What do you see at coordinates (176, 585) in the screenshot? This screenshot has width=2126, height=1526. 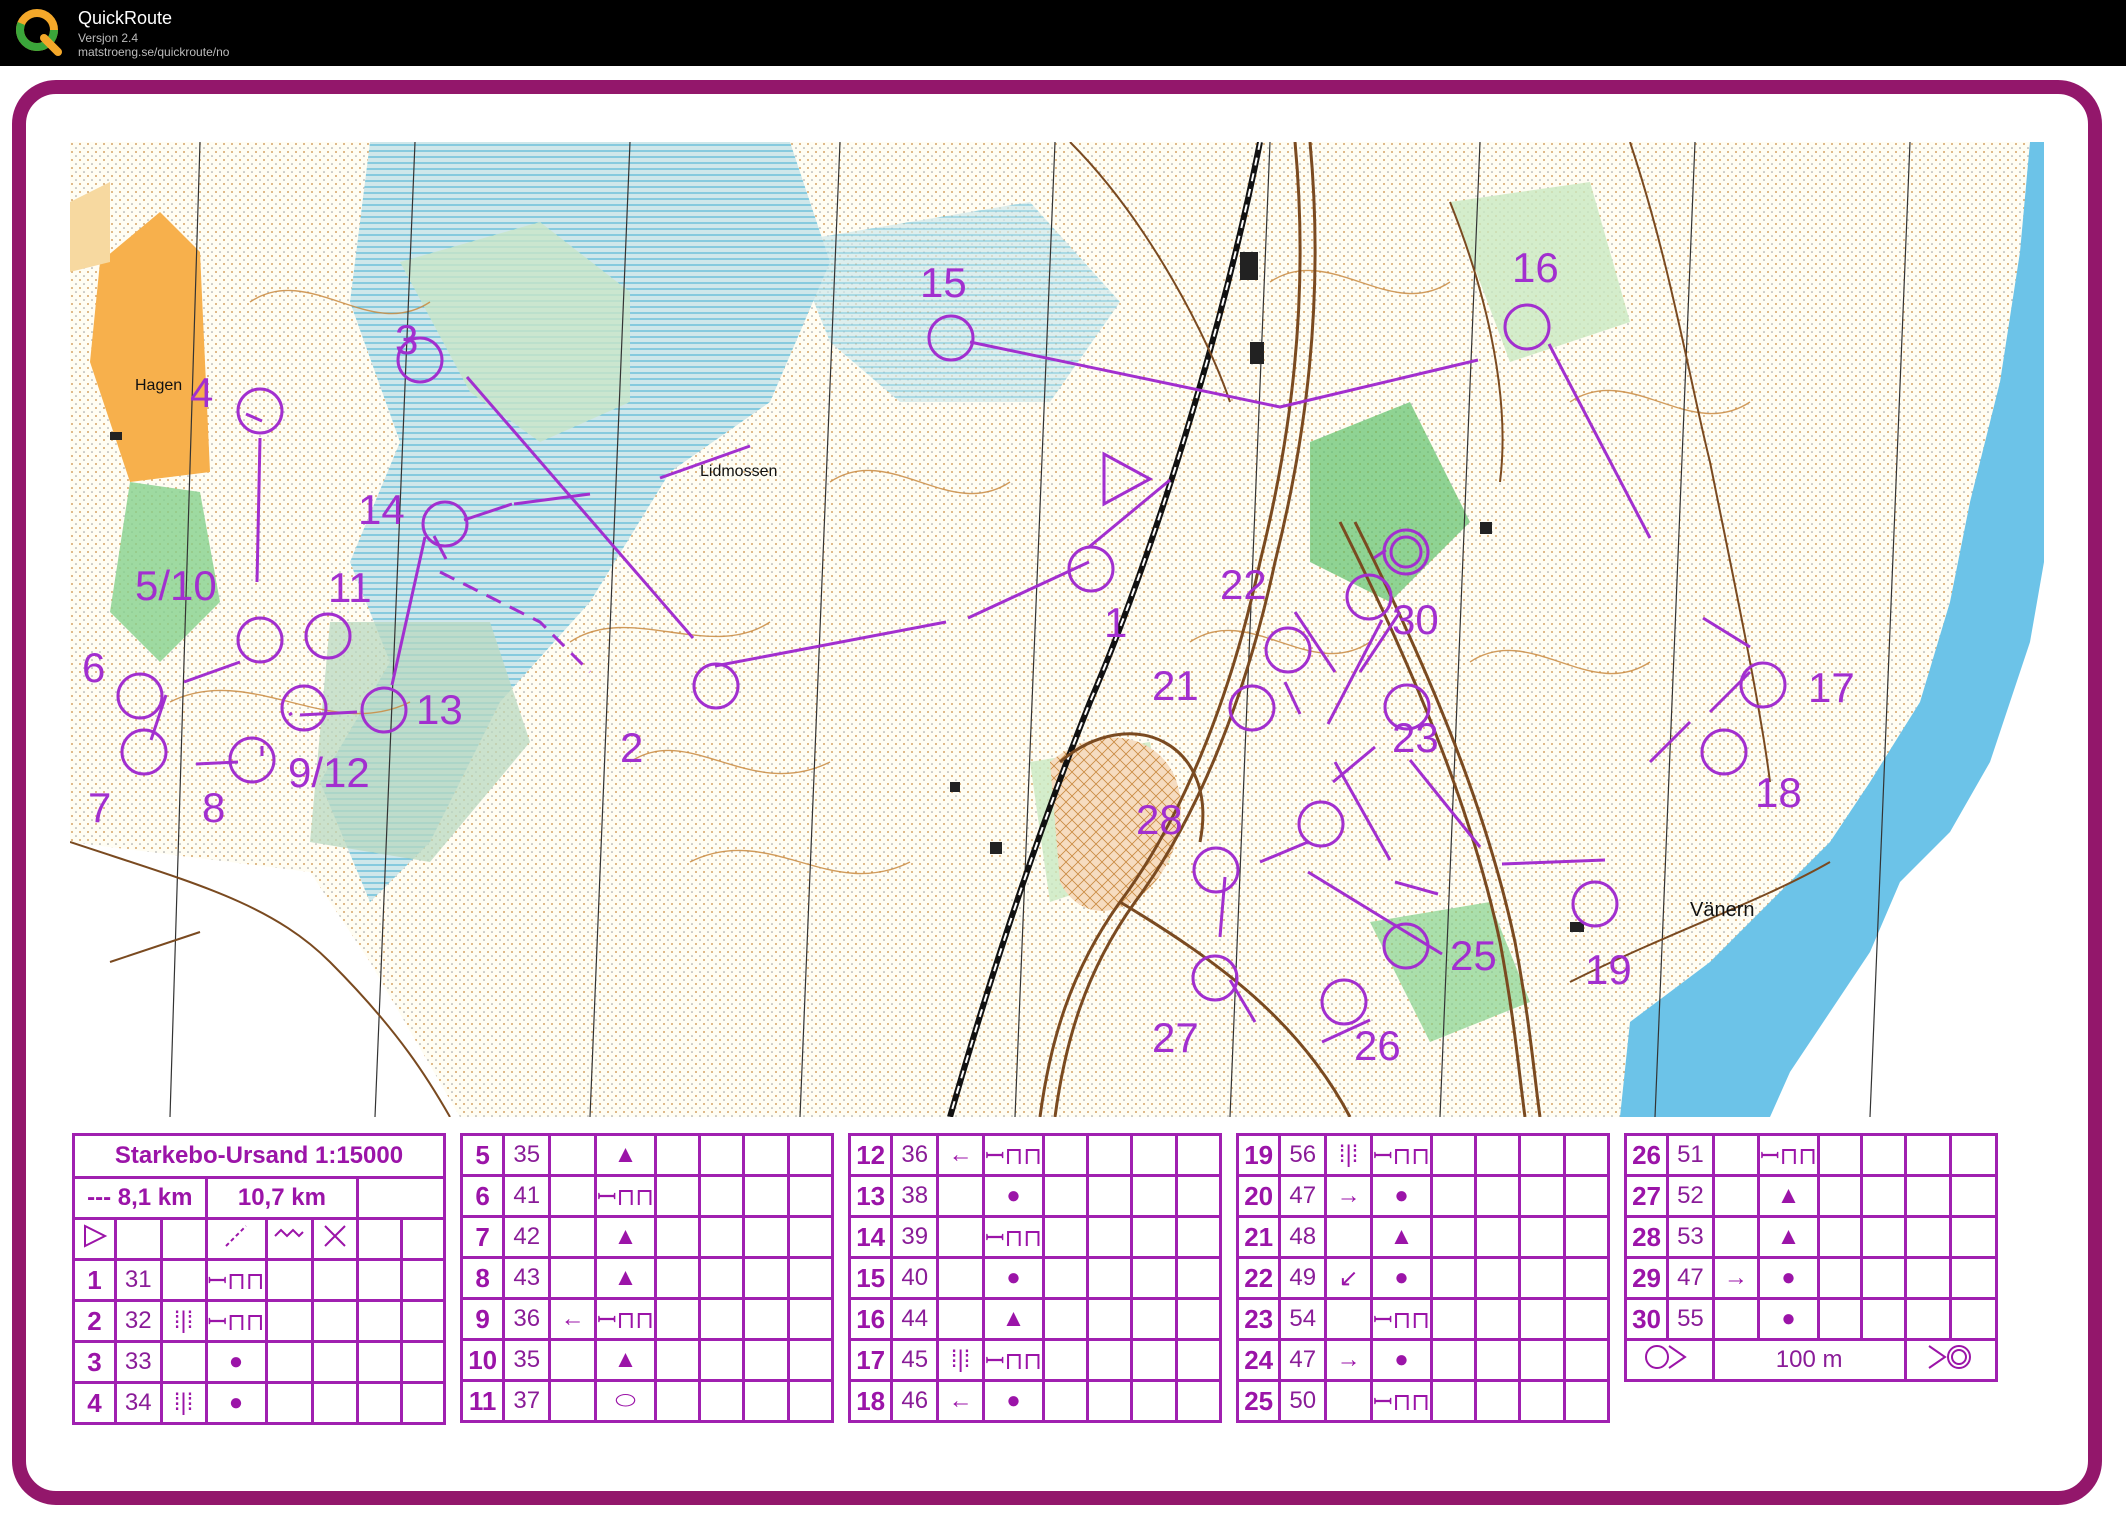 I see `control-label-5-10: 5/10` at bounding box center [176, 585].